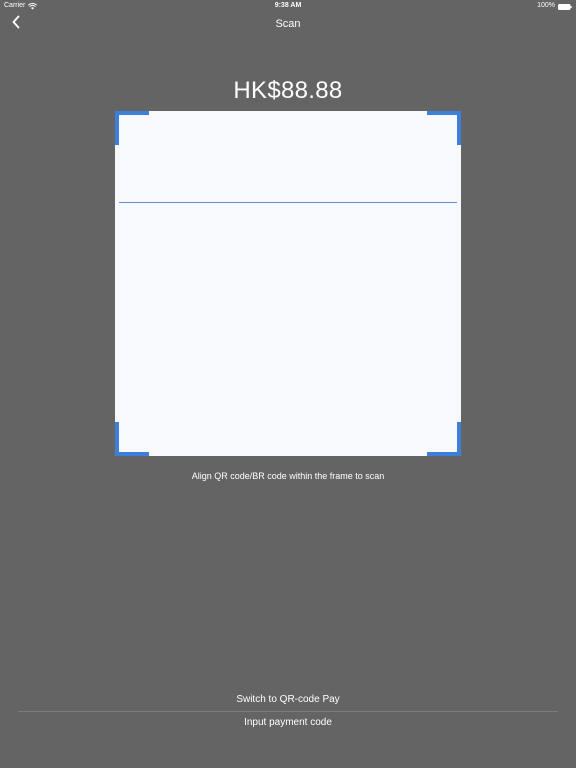  I want to click on page-title: Scan, so click(288, 24).